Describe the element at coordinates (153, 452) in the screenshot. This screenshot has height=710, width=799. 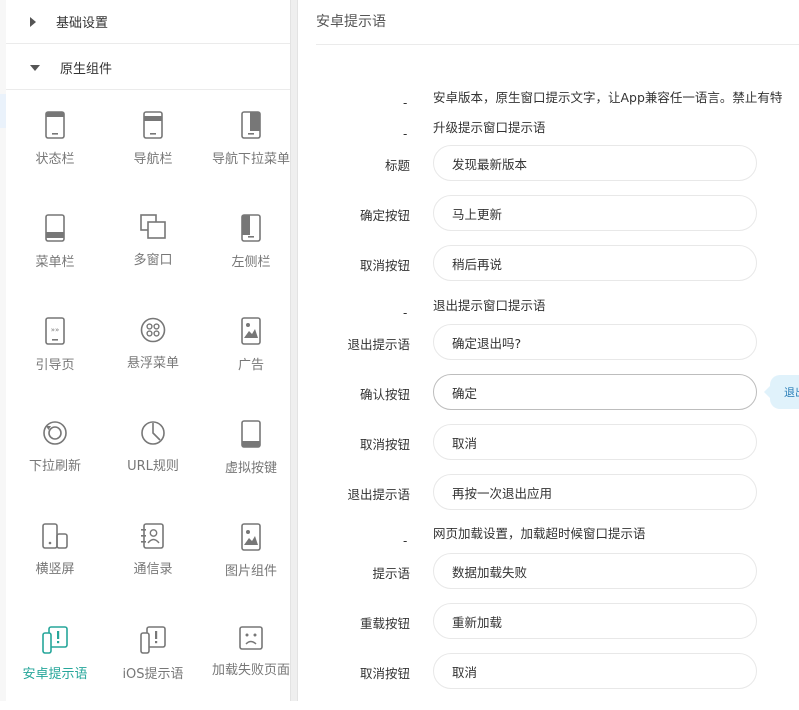
I see `component-url-rule: URL规则` at that location.